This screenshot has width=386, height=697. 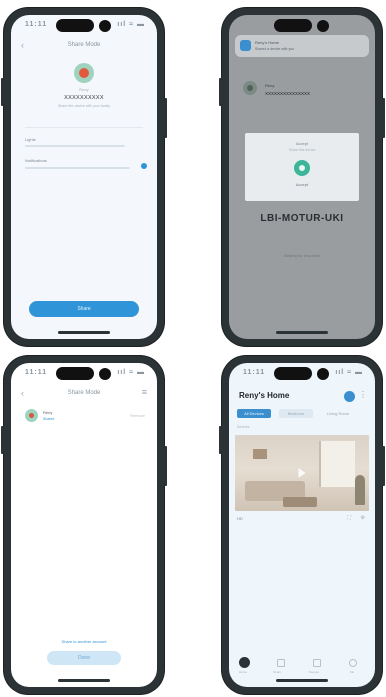 I want to click on chip-all-devices: All Devices, so click(x=254, y=413).